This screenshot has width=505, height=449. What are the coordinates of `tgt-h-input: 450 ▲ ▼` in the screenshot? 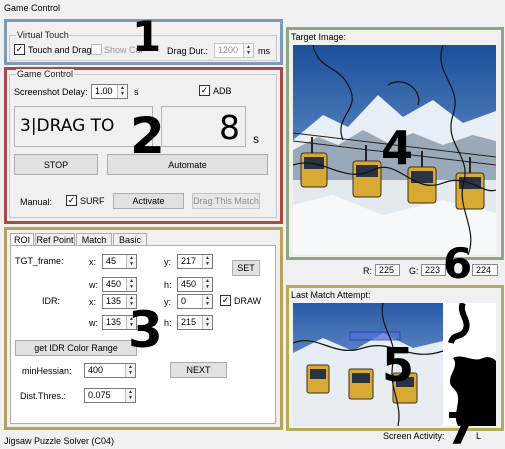 It's located at (195, 284).